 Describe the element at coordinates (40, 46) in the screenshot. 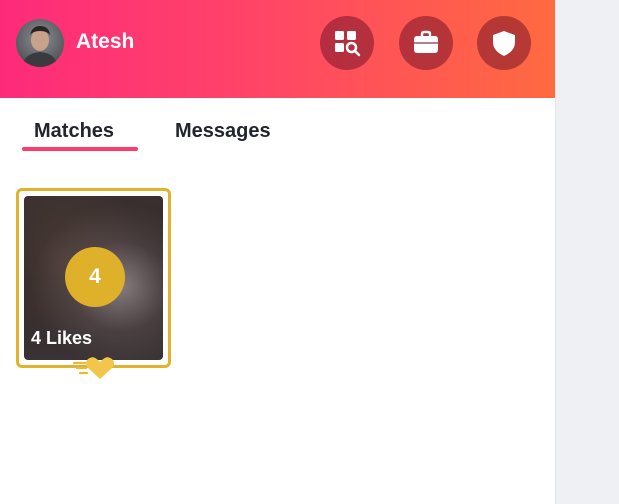

I see `profile-photo` at that location.